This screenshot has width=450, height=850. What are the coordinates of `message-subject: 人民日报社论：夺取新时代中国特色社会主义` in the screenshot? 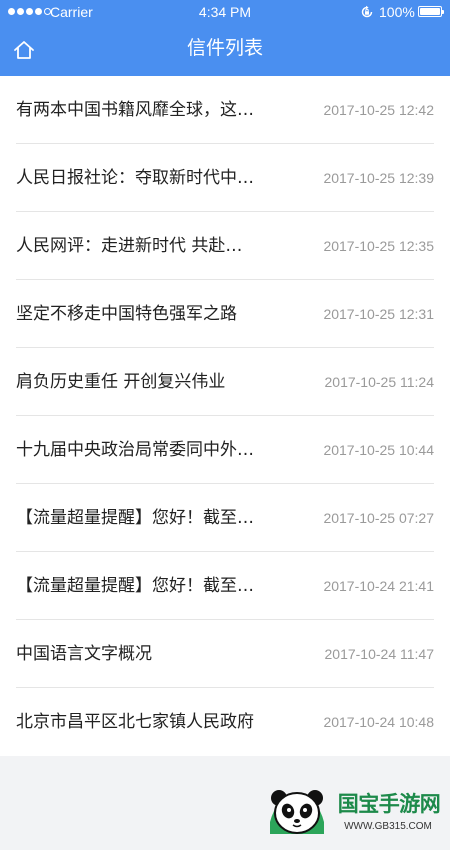 It's located at (137, 178).